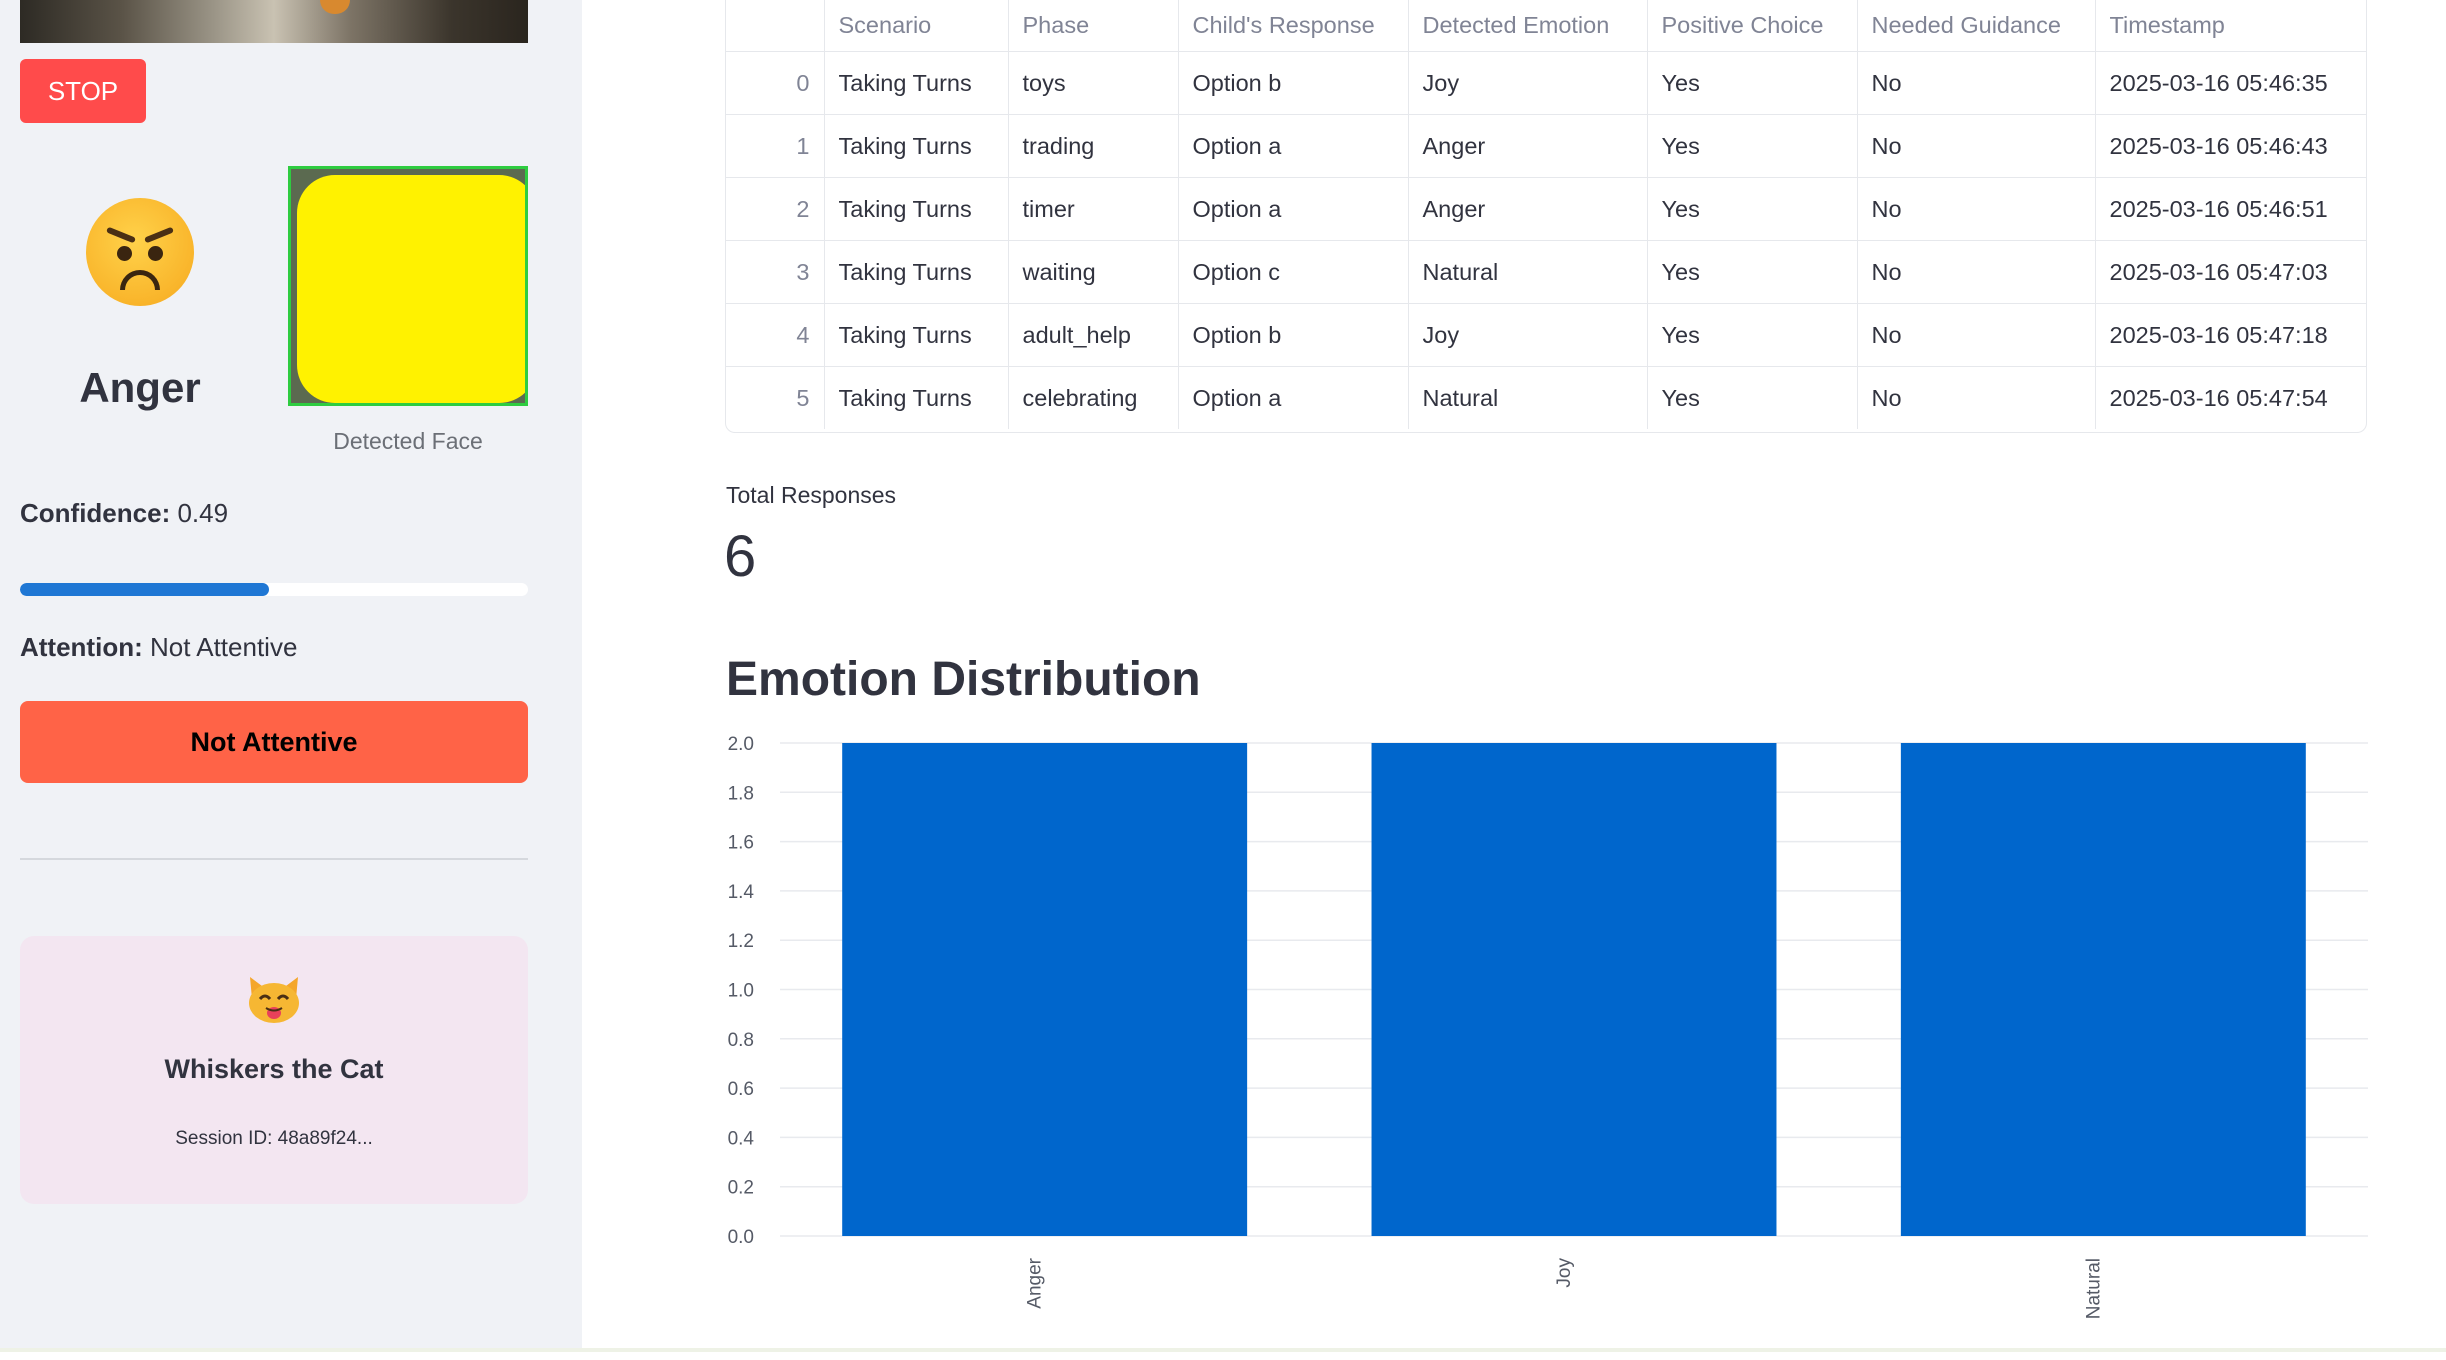 This screenshot has width=2446, height=1360. Describe the element at coordinates (2230, 209) in the screenshot. I see `table-cell: 2025-03-16 05:46:51` at that location.